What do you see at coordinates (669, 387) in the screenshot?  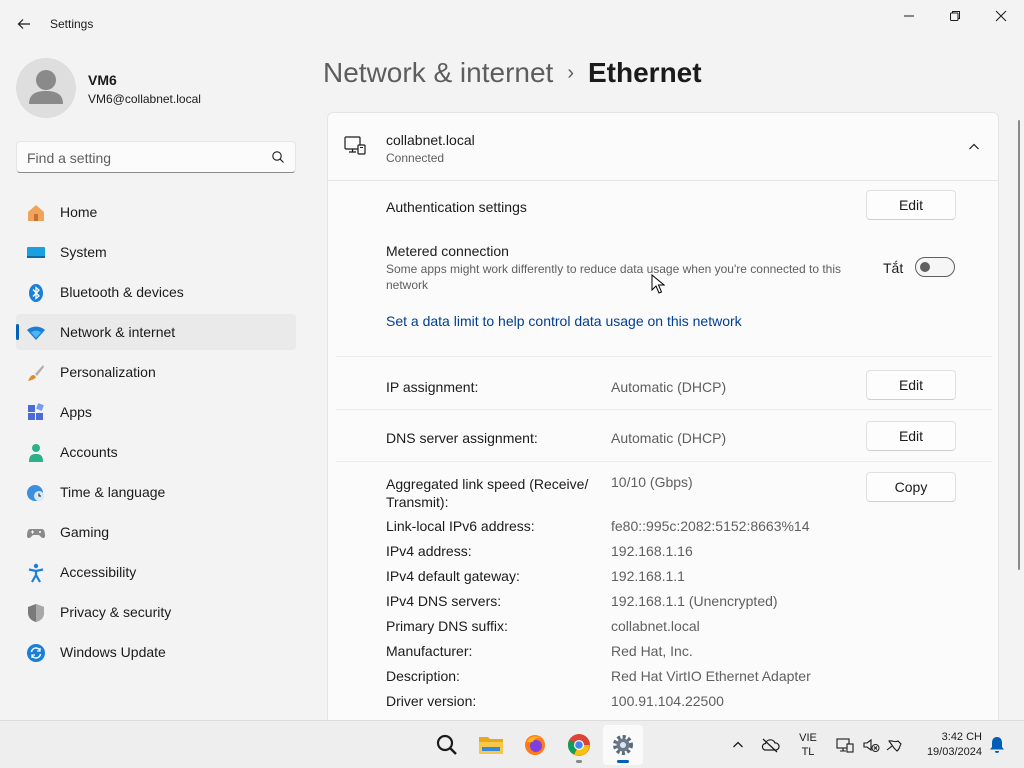 I see `ip-assignment-value: Automatic (DHCP)` at bounding box center [669, 387].